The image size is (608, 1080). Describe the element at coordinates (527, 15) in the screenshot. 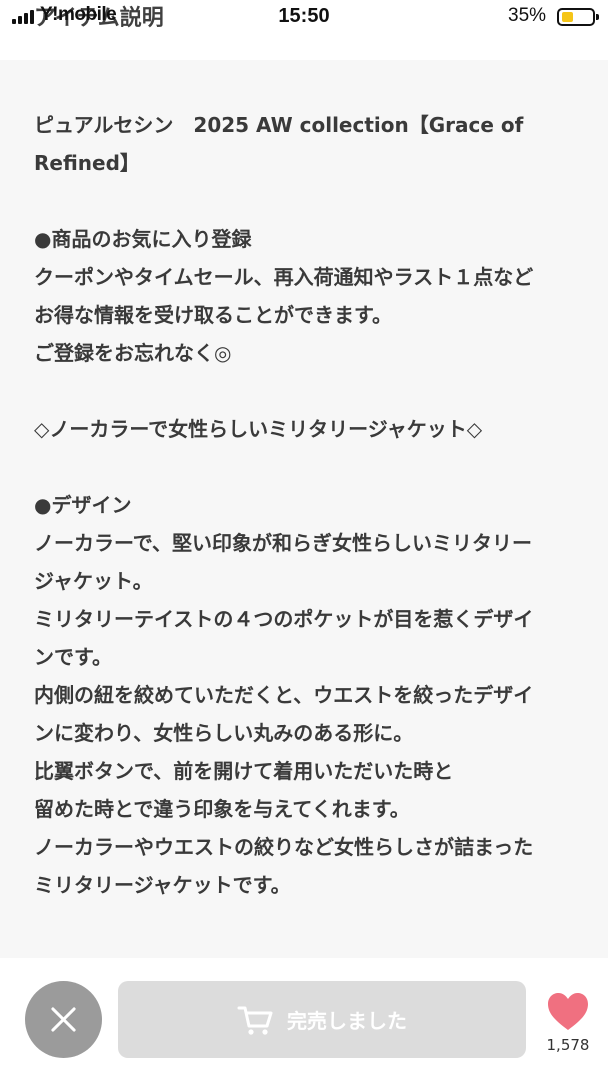

I see `battery-percent: 35%` at that location.